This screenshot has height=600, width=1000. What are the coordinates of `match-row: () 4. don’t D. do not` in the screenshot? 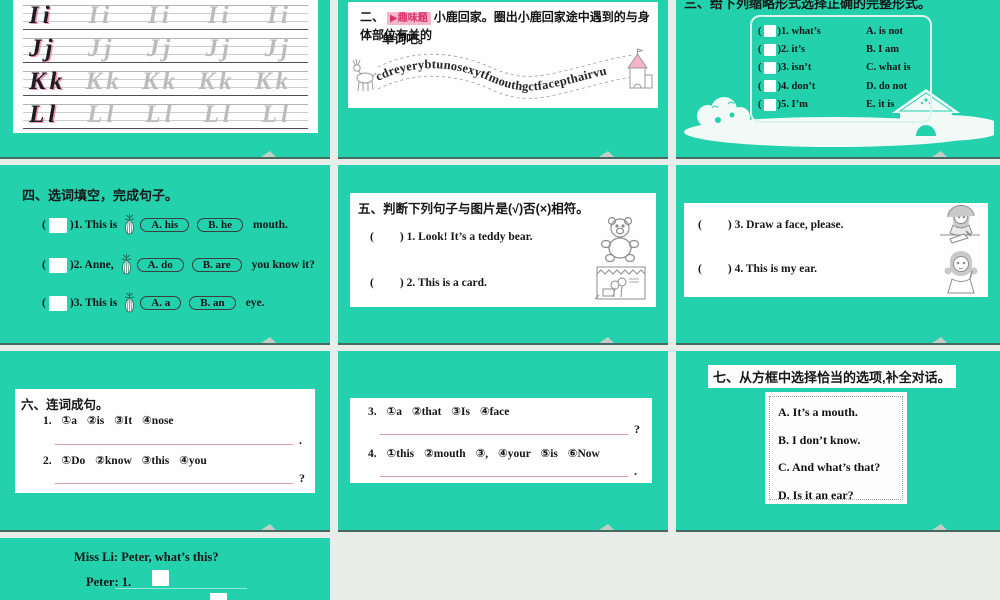 It's located at (844, 86).